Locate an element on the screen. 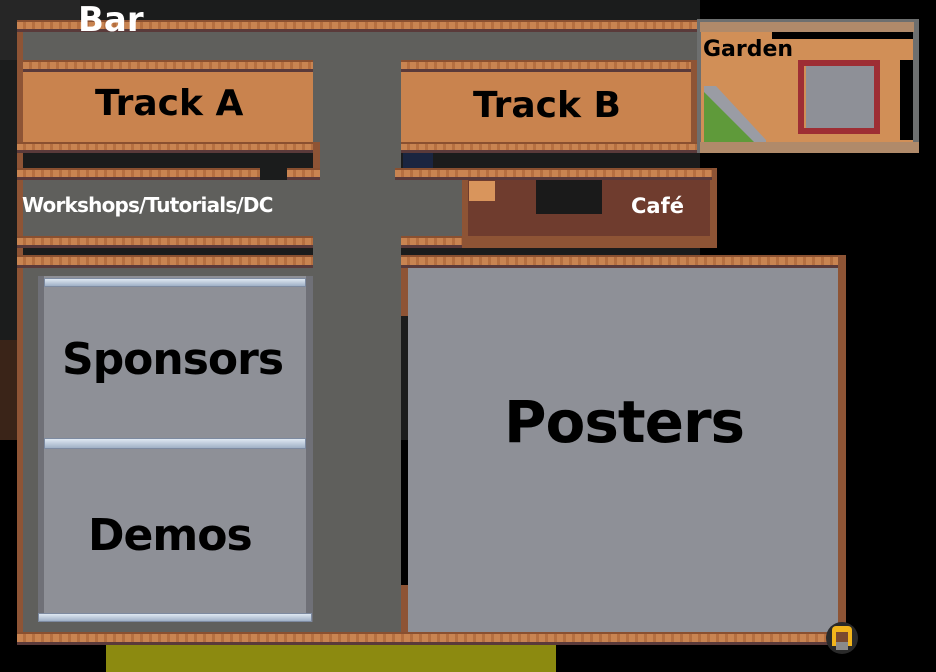 The width and height of the screenshot is (936, 672). side-corridor is located at coordinates (391, 208).